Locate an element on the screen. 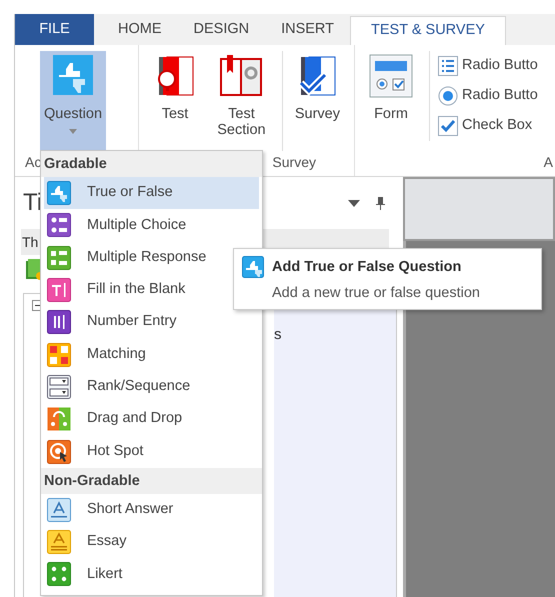  menu-item: Hot Spot is located at coordinates (151, 451).